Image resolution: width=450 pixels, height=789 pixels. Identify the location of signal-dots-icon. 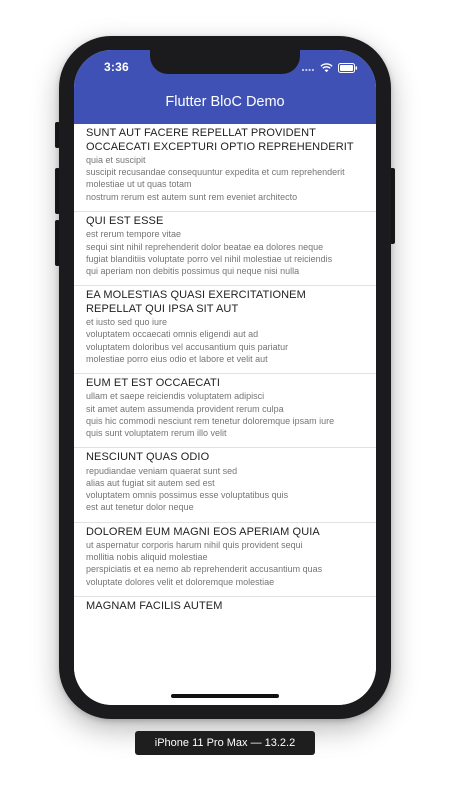
(308, 69).